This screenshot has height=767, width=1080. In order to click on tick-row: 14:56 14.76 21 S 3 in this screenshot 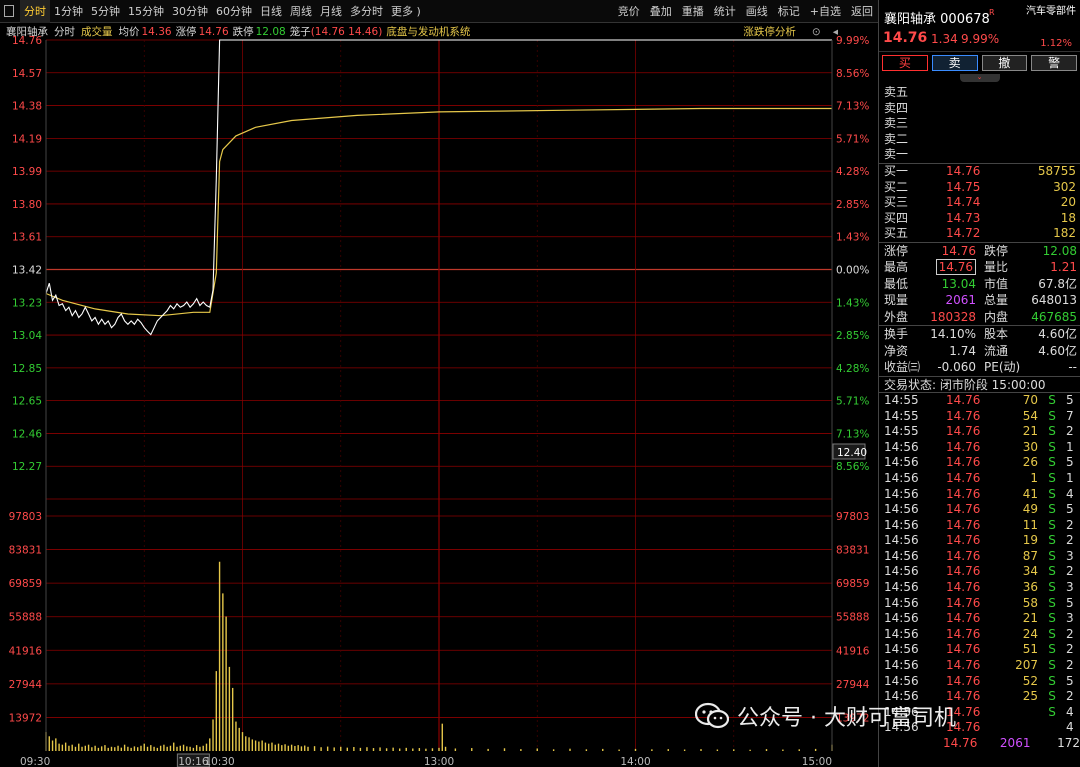, I will do `click(979, 619)`.